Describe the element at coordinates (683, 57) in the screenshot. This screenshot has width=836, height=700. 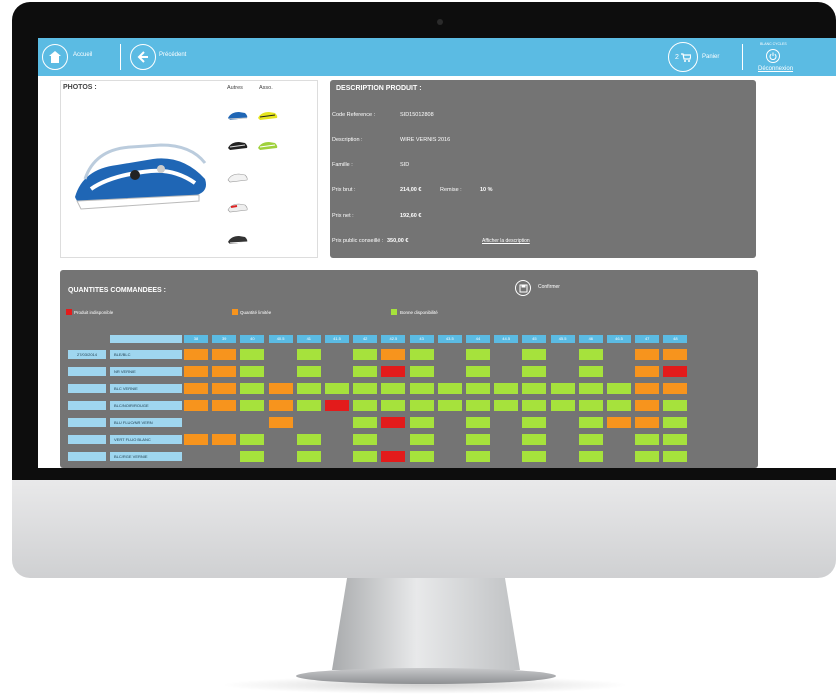
I see `cart-button: 2` at that location.